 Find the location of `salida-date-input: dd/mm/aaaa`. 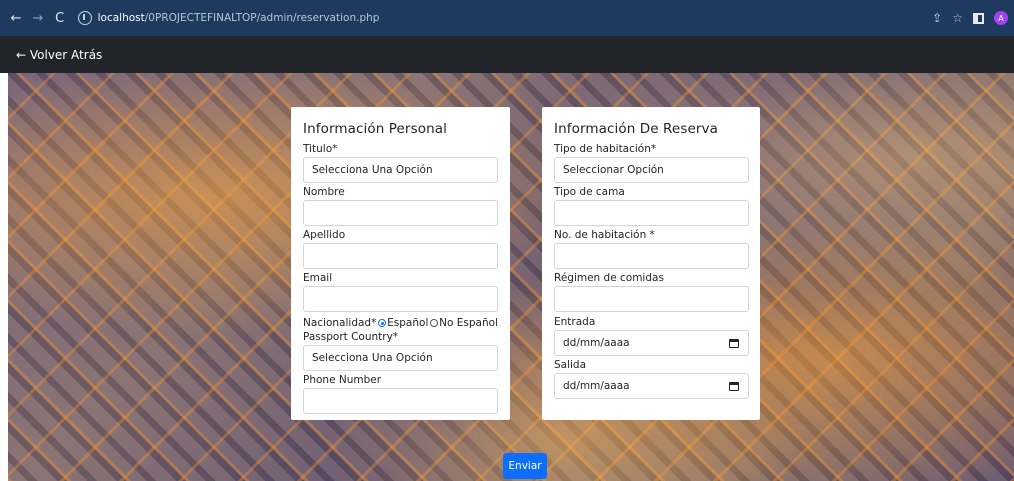

salida-date-input: dd/mm/aaaa is located at coordinates (651, 386).